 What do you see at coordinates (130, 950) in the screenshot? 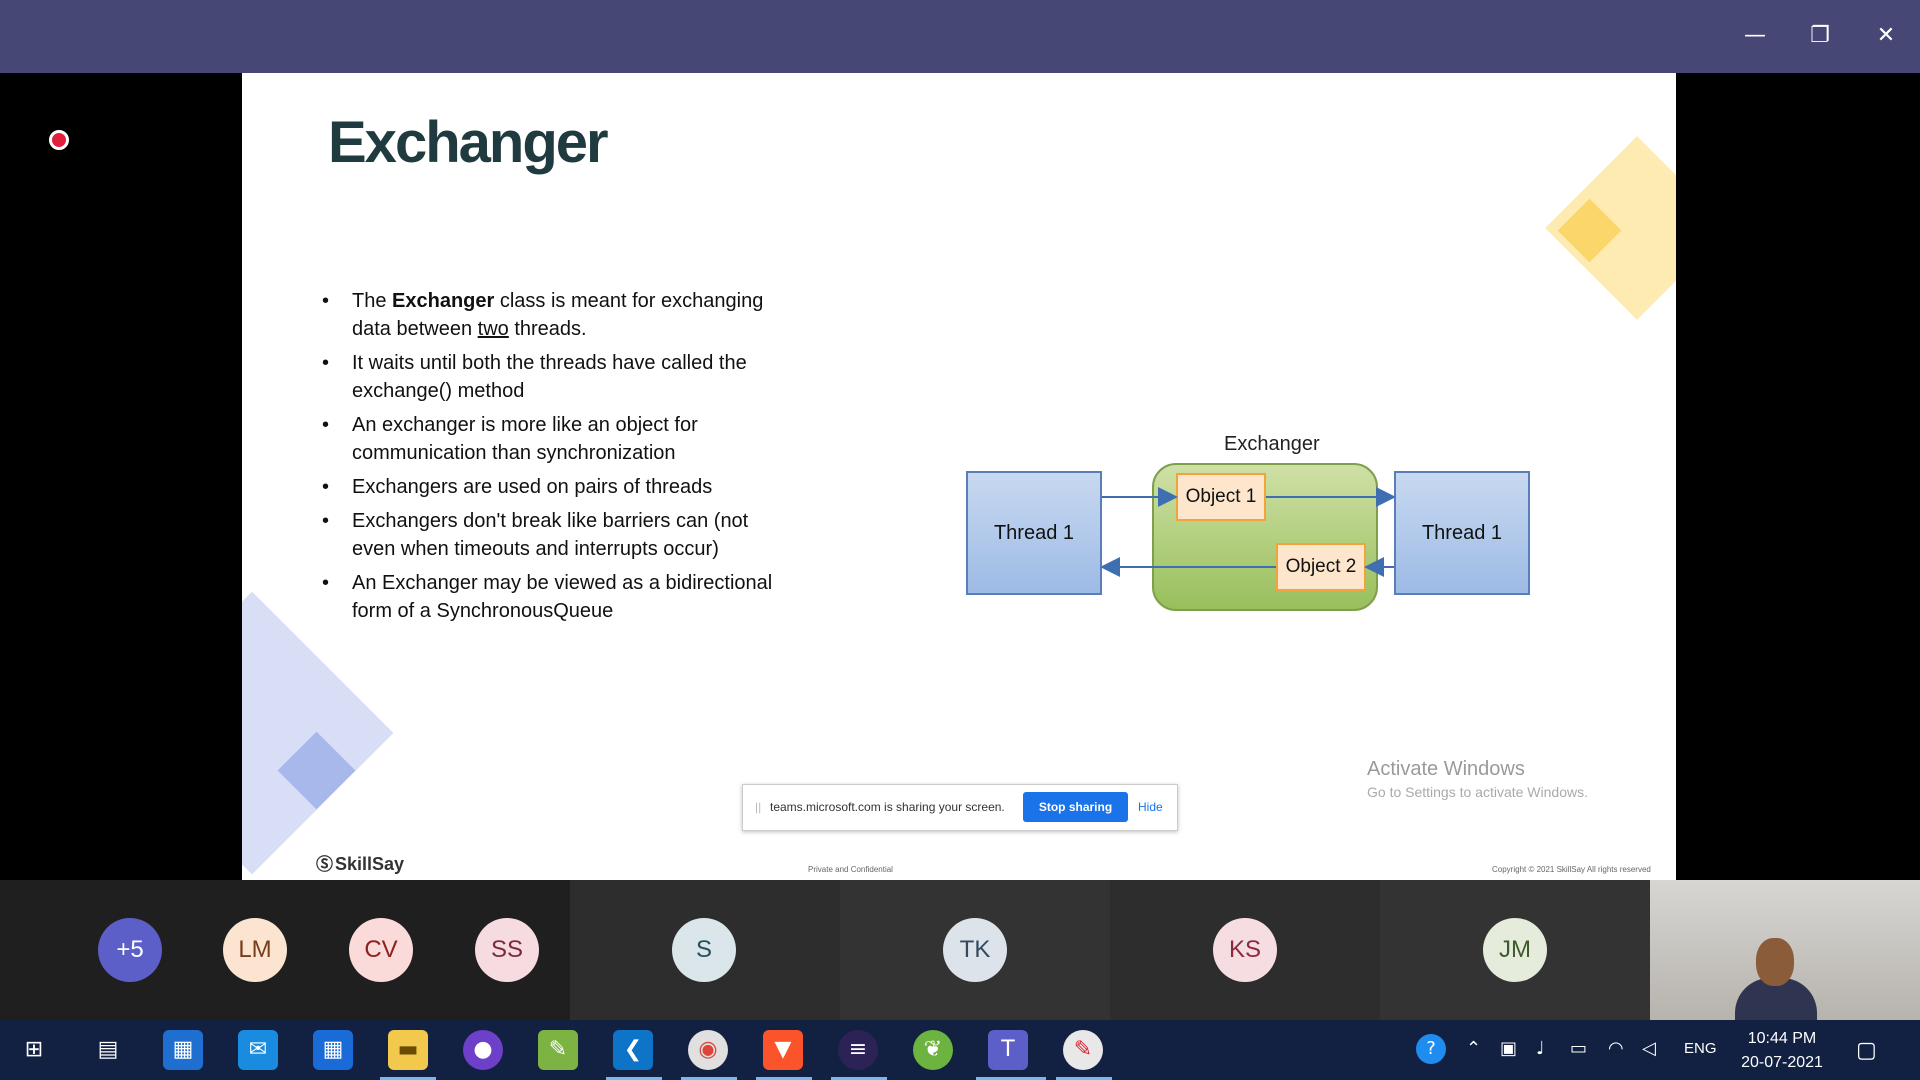
I see `avatar-overflow: +5` at bounding box center [130, 950].